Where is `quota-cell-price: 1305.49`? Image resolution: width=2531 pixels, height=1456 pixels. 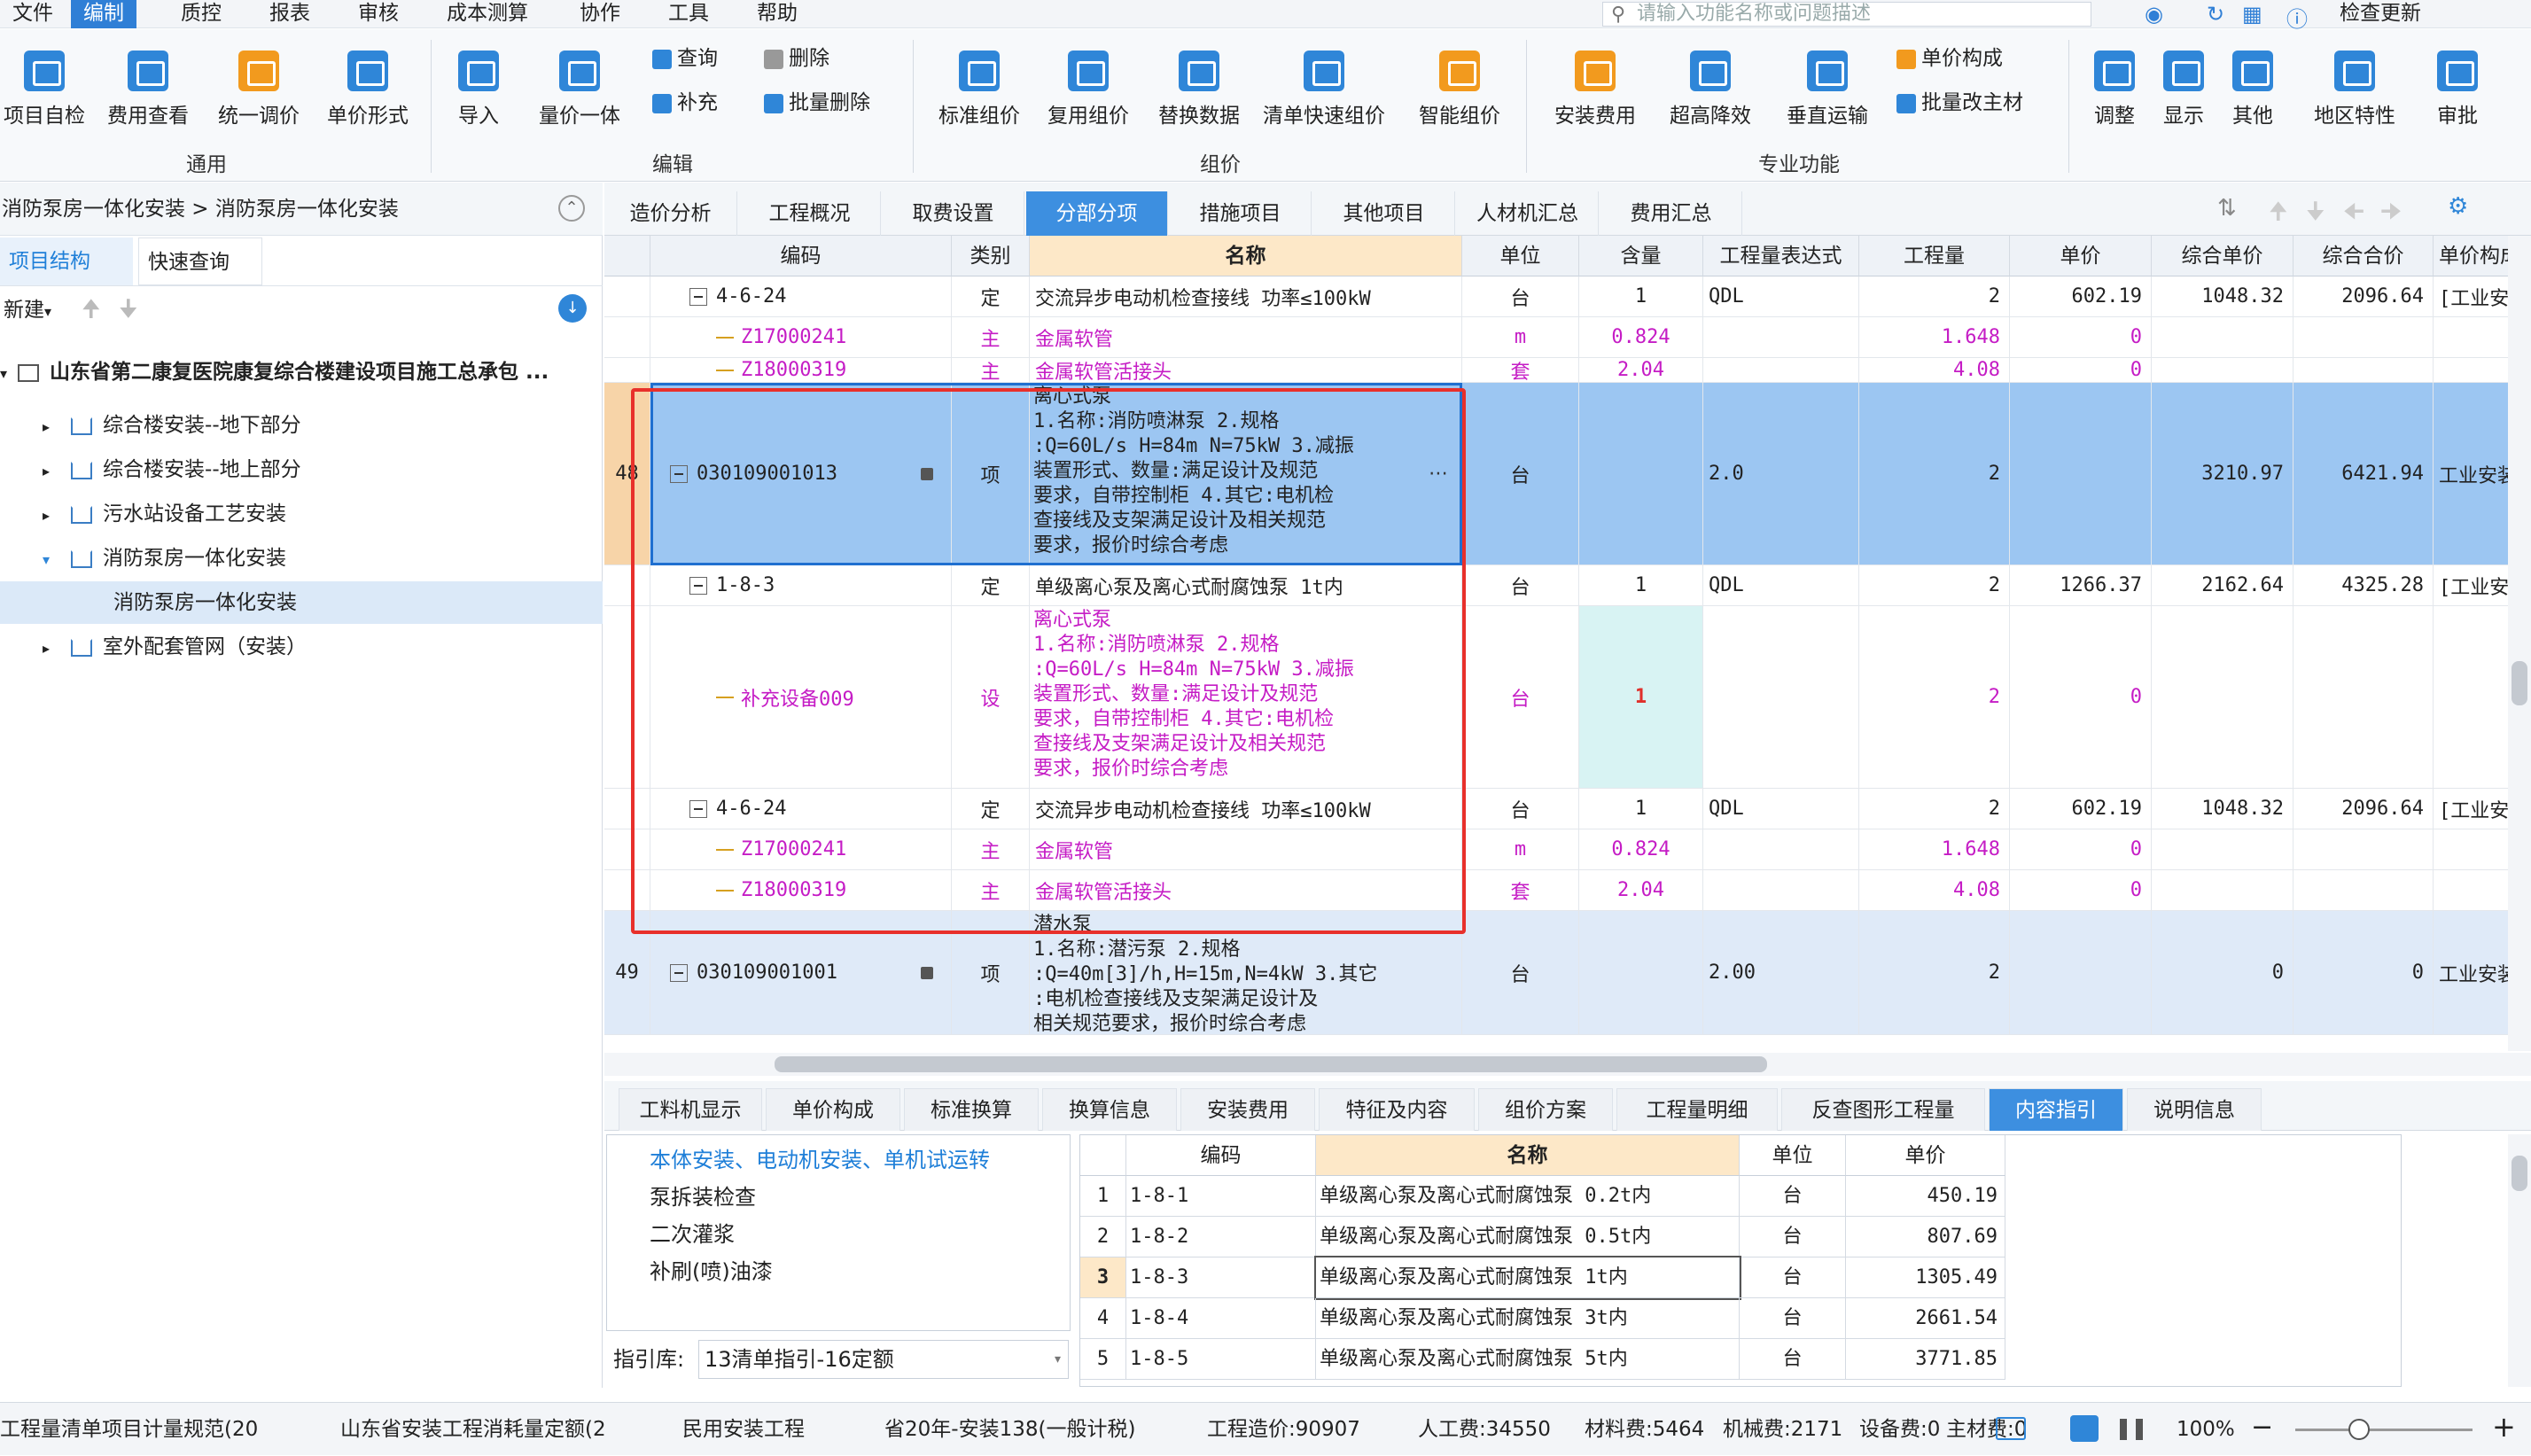 quota-cell-price: 1305.49 is located at coordinates (1925, 1277).